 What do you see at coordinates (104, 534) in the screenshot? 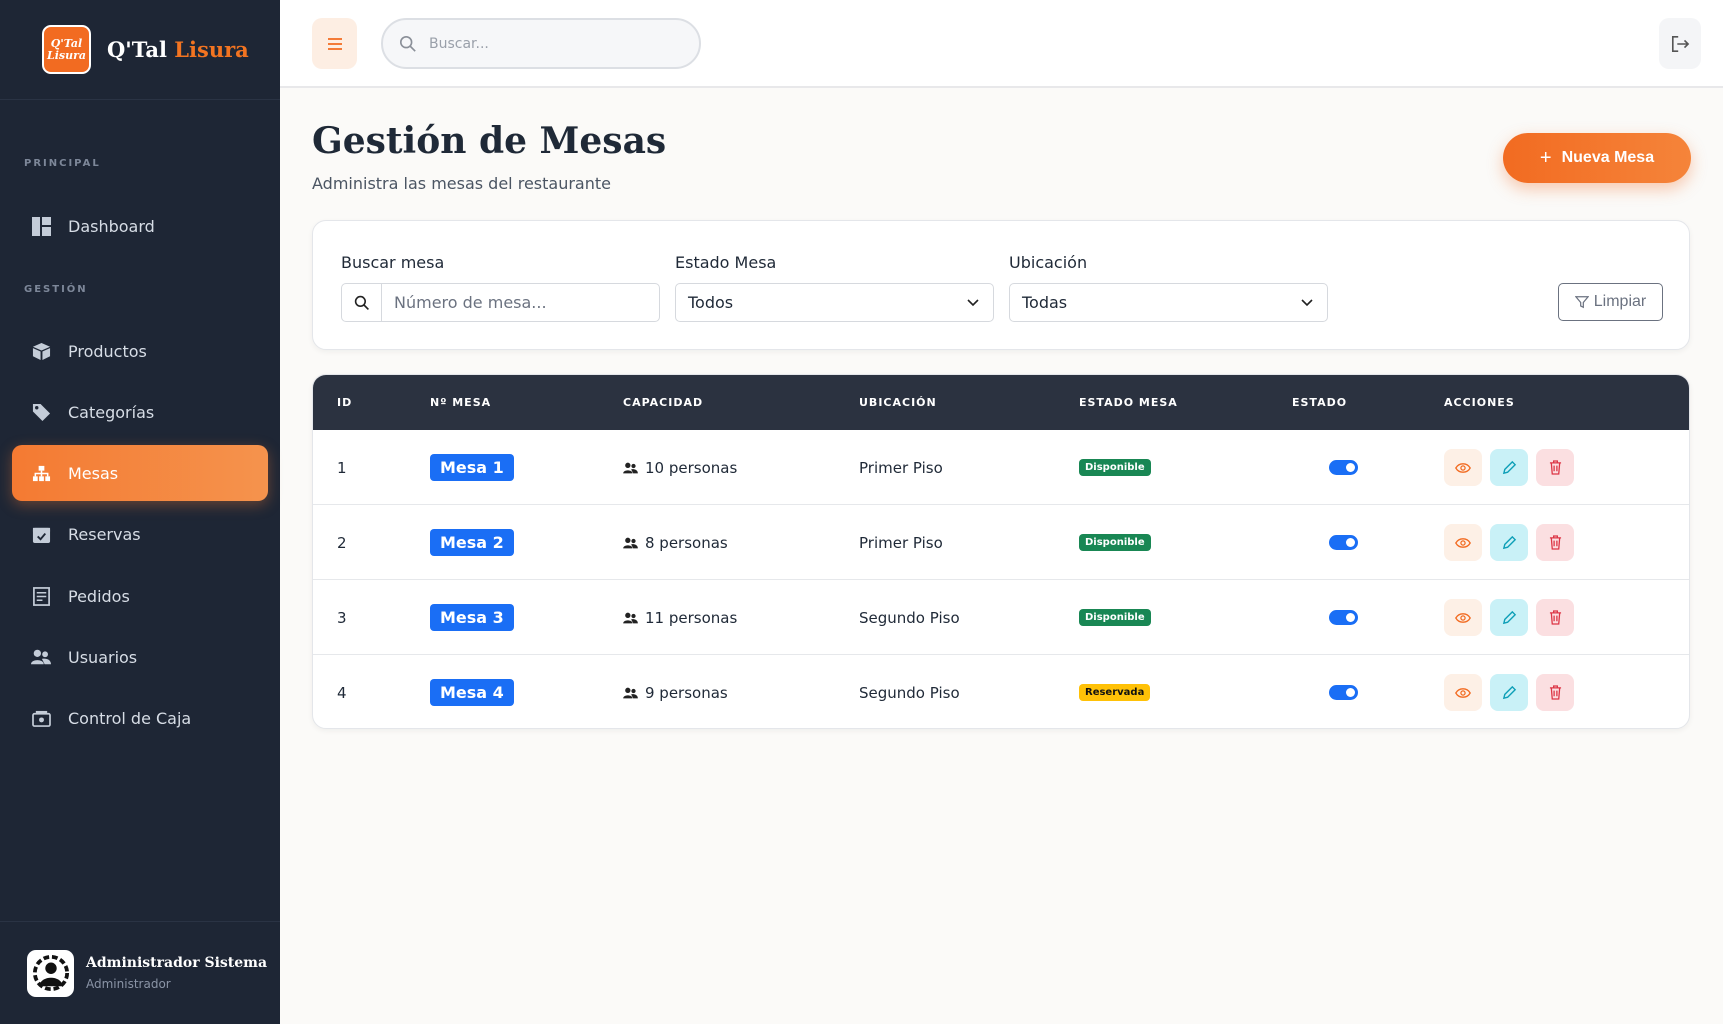
I see `sidebar-item-label: Reservas` at bounding box center [104, 534].